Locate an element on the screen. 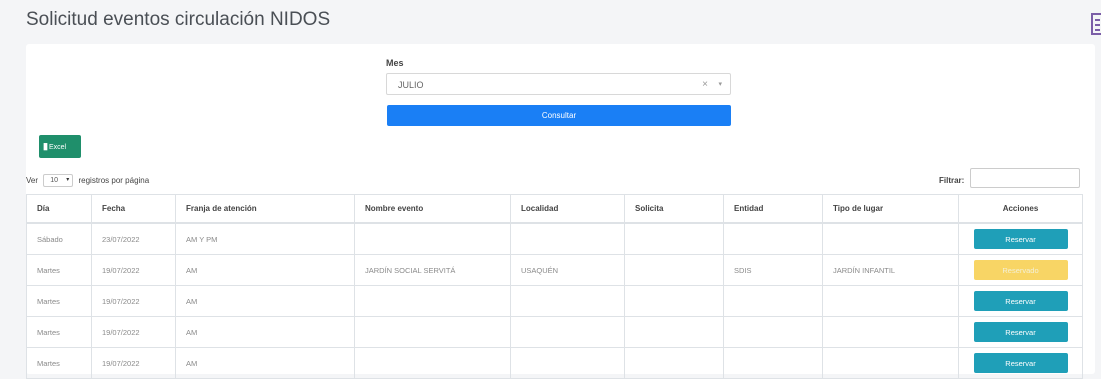 The image size is (1101, 379). page-length-value: 10 is located at coordinates (54, 180).